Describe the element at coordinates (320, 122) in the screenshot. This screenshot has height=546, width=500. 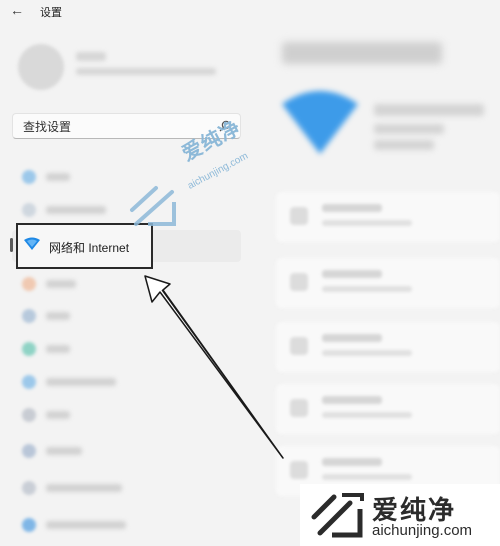
I see `wifi-status-icon` at that location.